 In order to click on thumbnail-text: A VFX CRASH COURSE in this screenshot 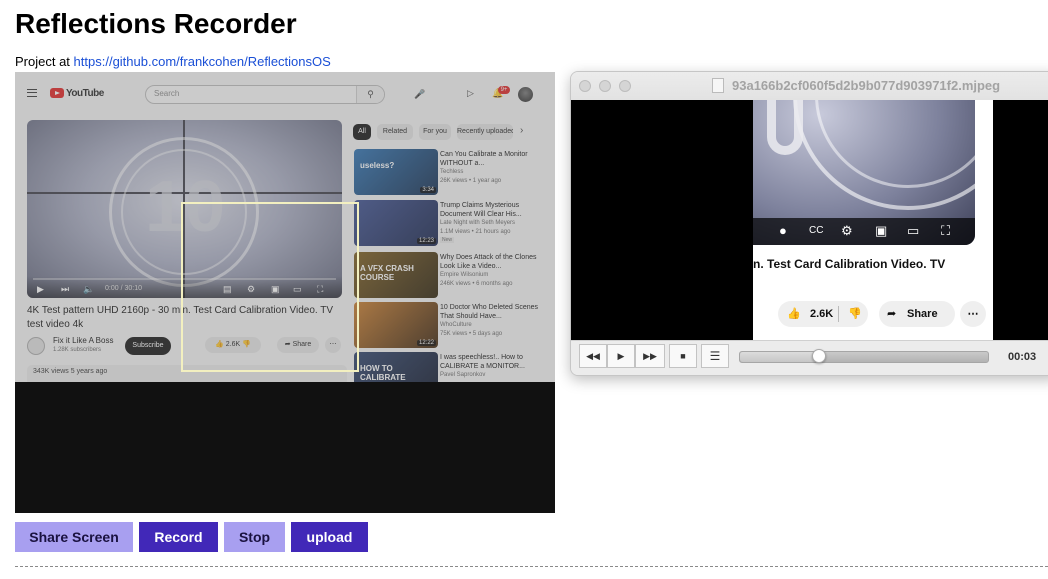, I will do `click(387, 273)`.